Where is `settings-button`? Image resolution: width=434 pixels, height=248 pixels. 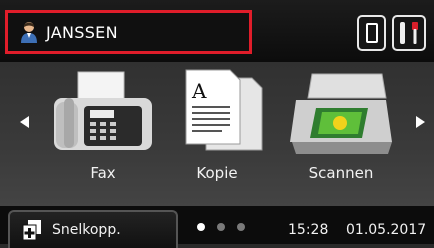
settings-button is located at coordinates (409, 33).